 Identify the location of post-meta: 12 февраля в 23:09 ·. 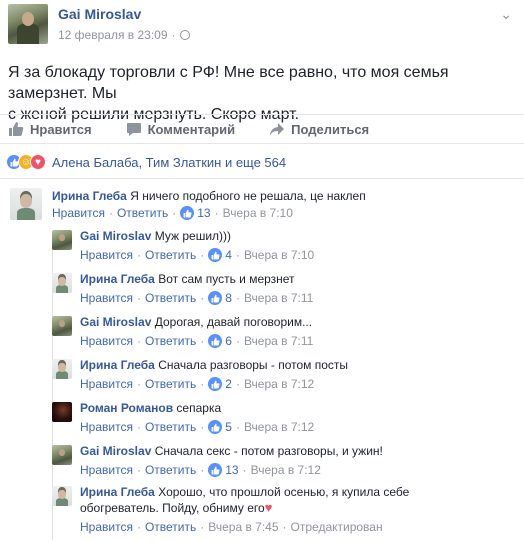
(124, 35).